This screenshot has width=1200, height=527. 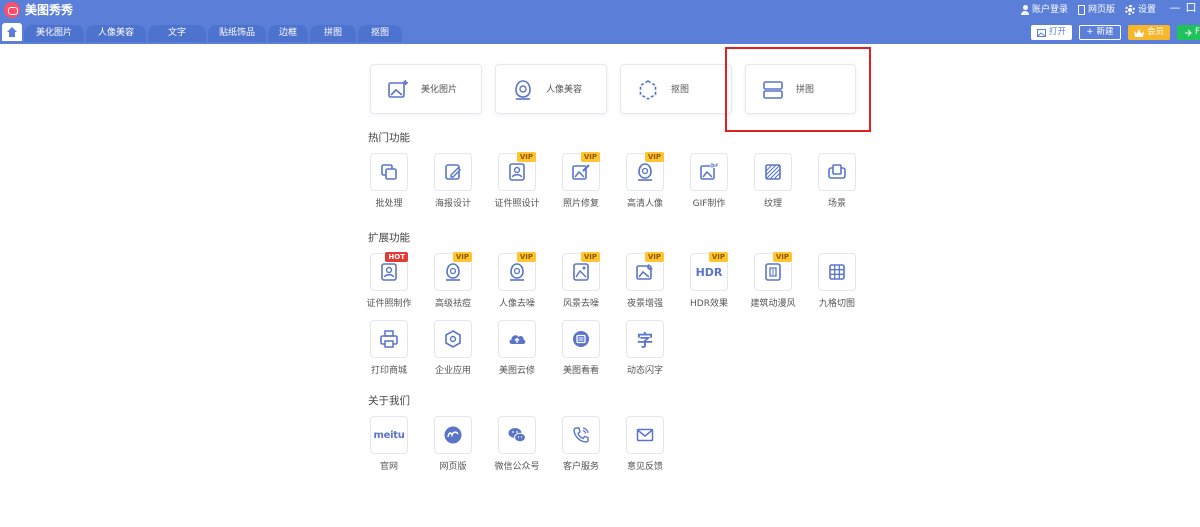 I want to click on tab-frame: 边框, so click(x=288, y=33).